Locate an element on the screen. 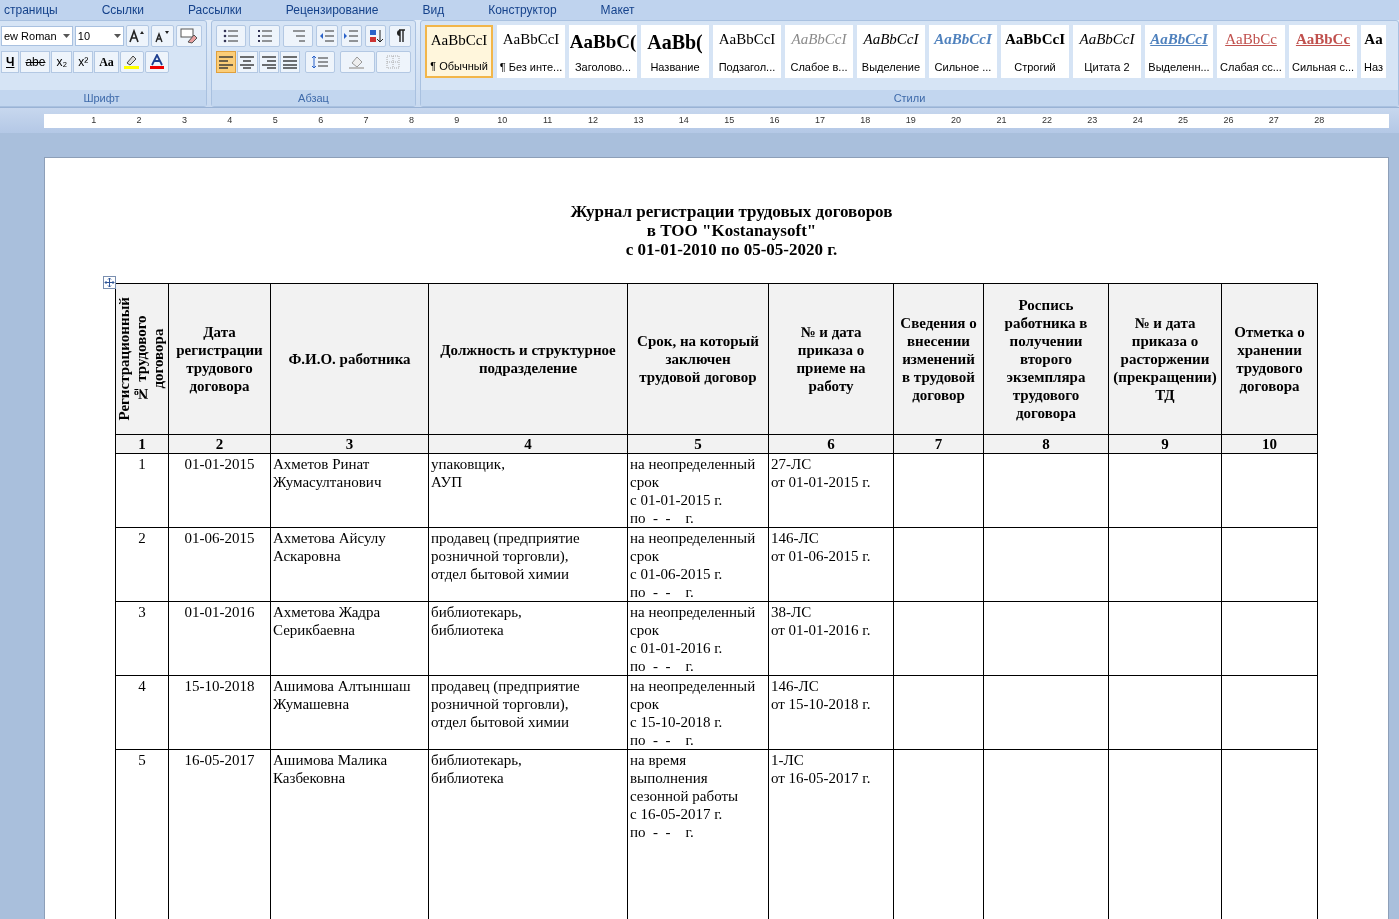 The height and width of the screenshot is (919, 1399). group-label: Шрифт is located at coordinates (101, 98).